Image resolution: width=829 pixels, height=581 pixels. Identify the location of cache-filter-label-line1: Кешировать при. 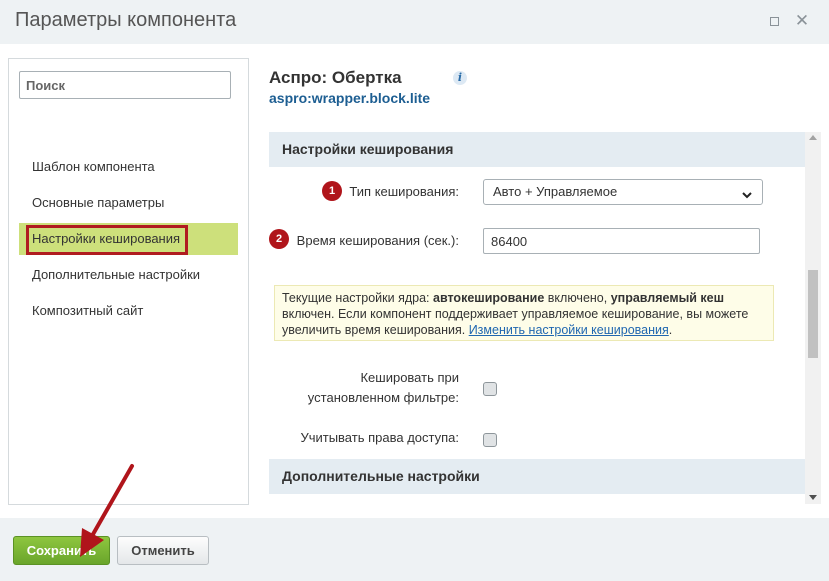
(409, 377).